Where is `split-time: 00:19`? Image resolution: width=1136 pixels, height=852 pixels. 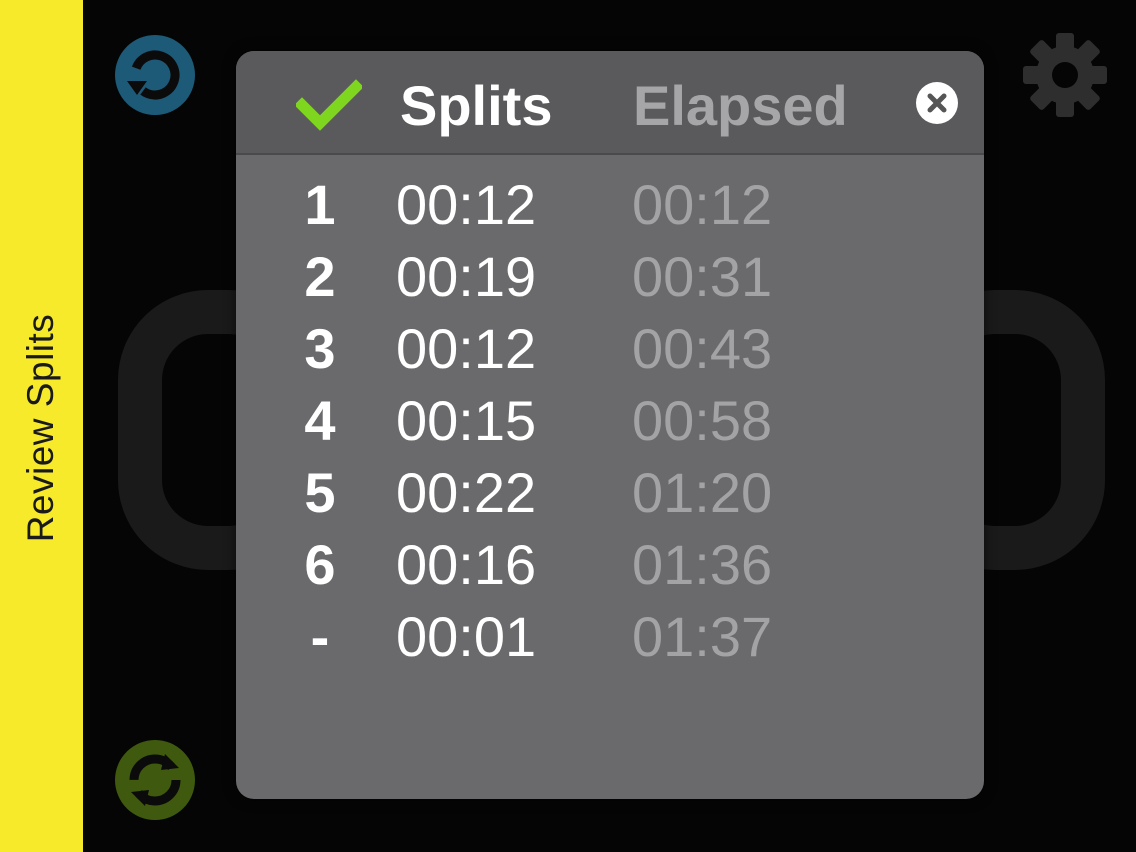 split-time: 00:19 is located at coordinates (466, 276).